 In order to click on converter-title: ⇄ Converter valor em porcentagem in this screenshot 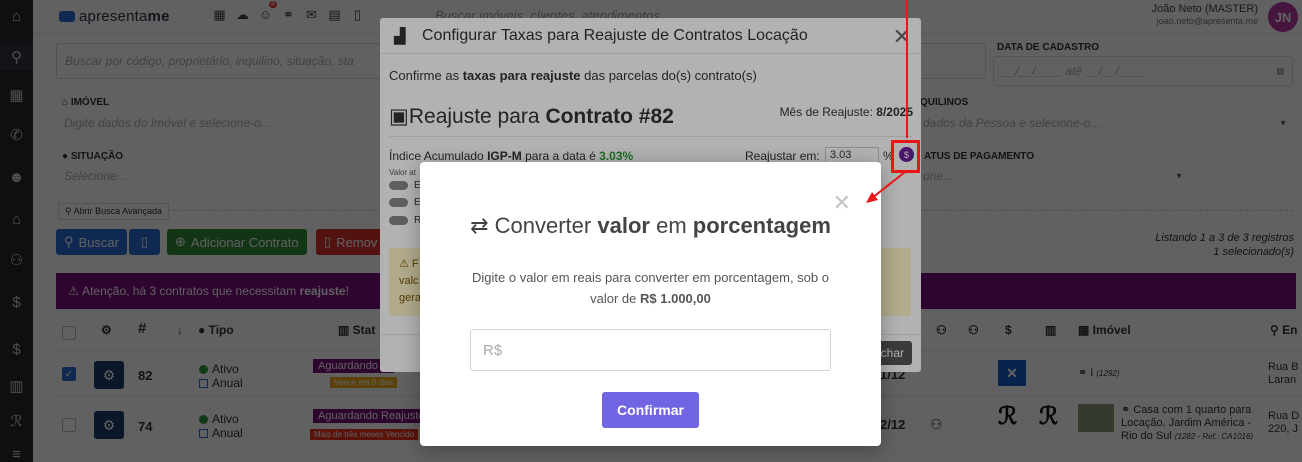, I will do `click(650, 226)`.